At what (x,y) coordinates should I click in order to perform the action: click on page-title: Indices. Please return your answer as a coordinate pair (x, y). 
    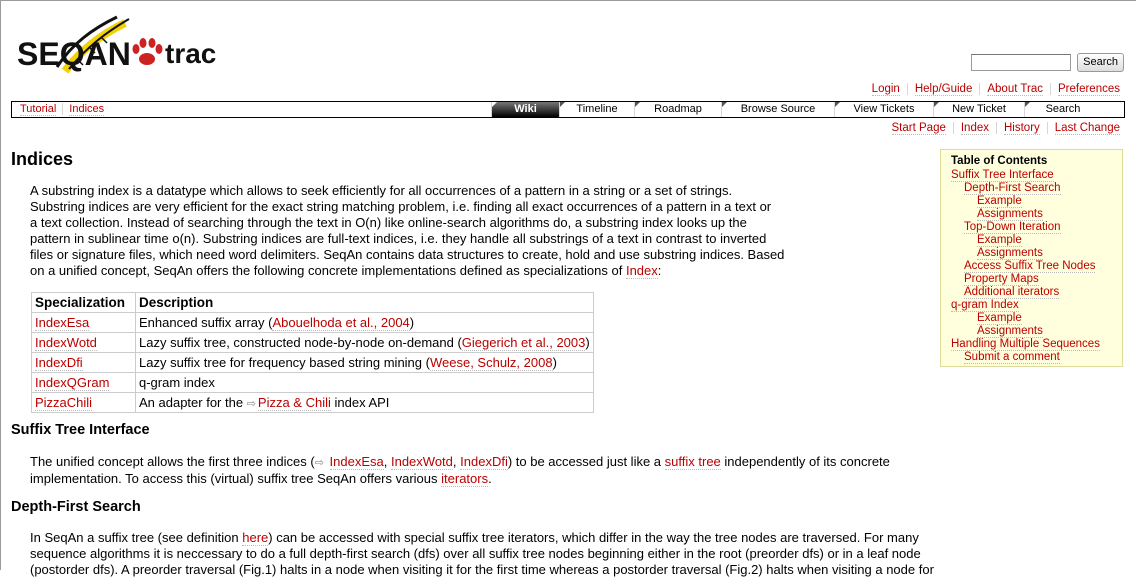
    Looking at the image, I should click on (42, 159).